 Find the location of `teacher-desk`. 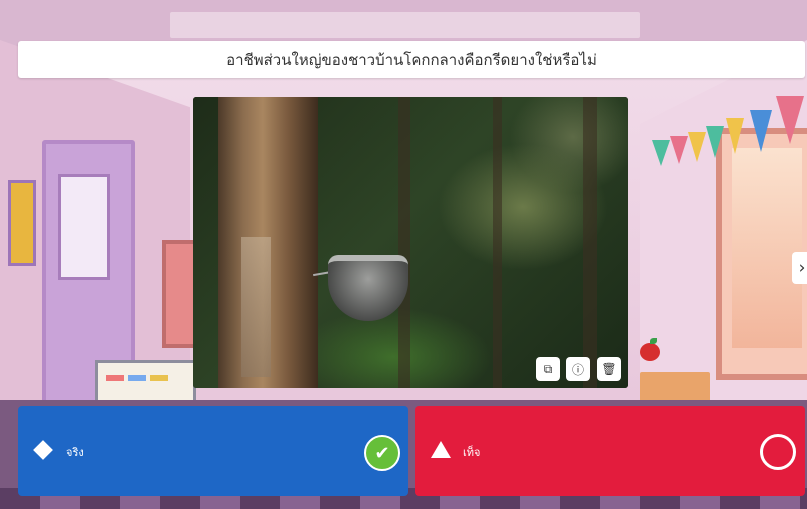

teacher-desk is located at coordinates (675, 387).